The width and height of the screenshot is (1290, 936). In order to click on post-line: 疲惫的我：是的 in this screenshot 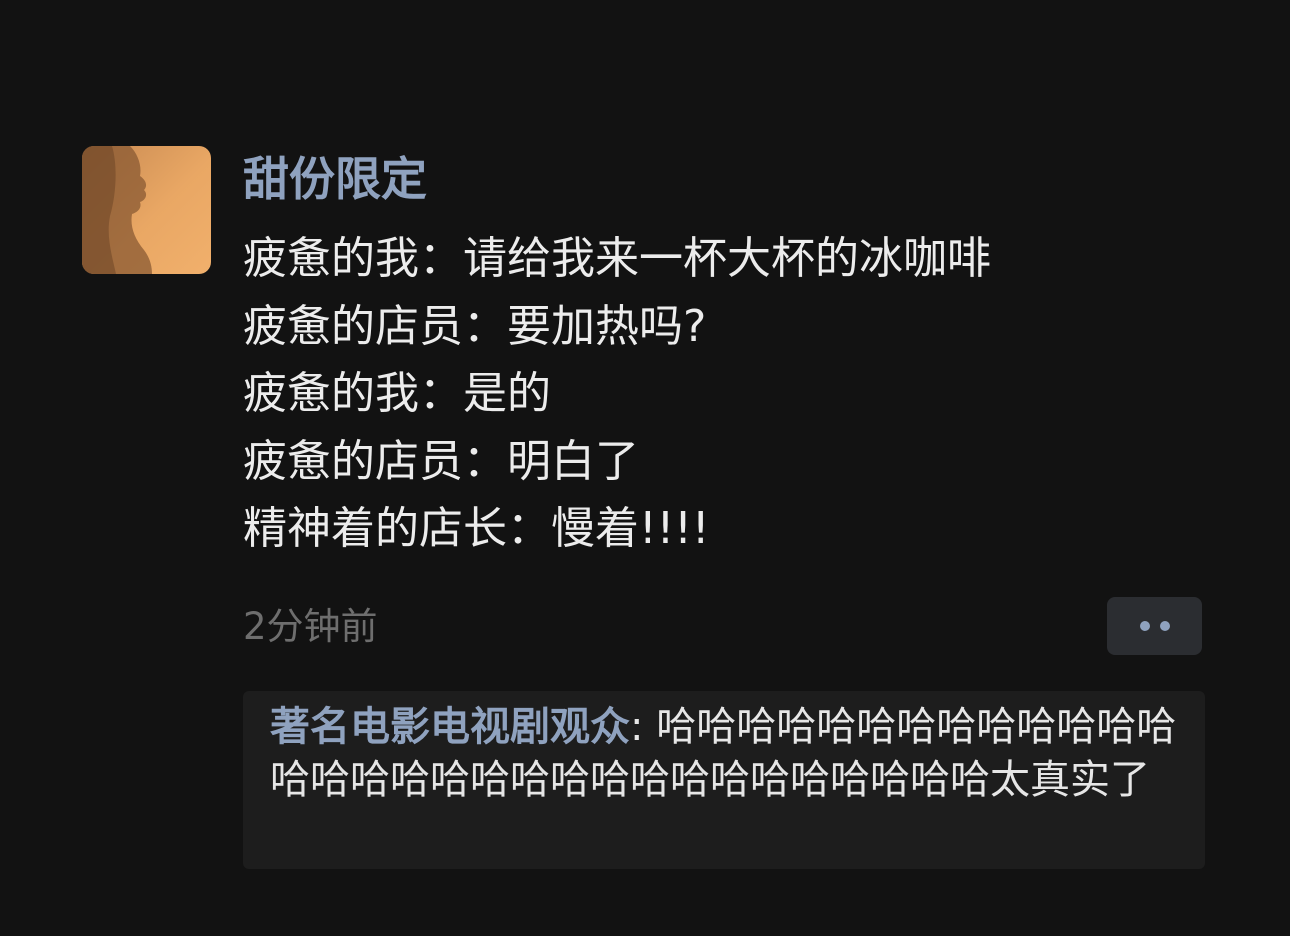, I will do `click(397, 393)`.